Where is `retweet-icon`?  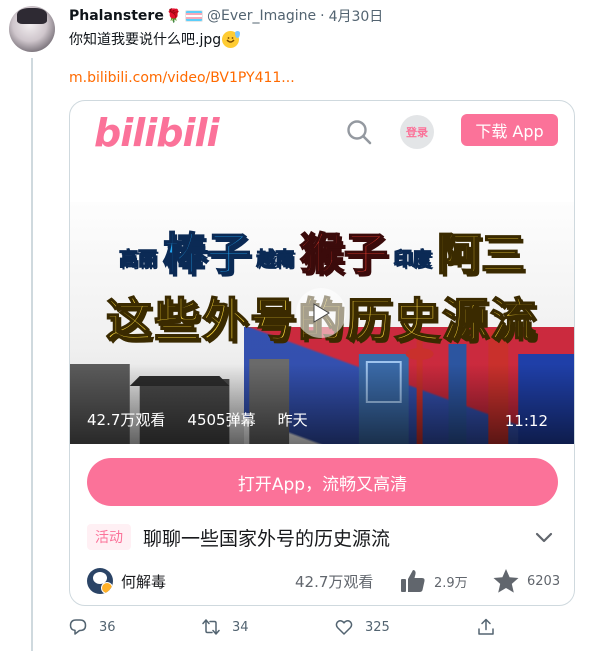 retweet-icon is located at coordinates (211, 627).